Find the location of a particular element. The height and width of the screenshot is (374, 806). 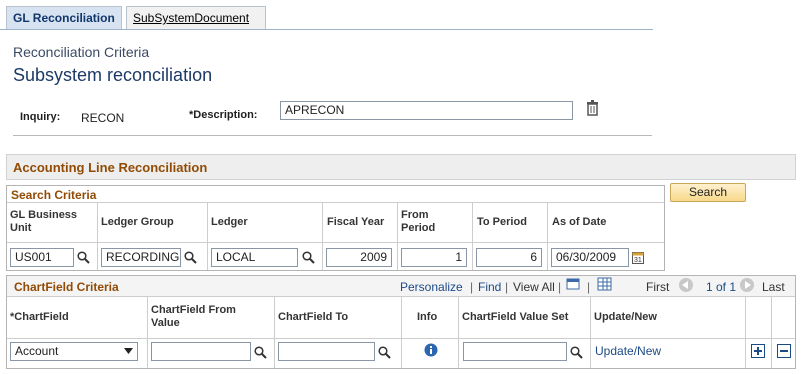

chartfield-select-value: Account is located at coordinates (37, 351).